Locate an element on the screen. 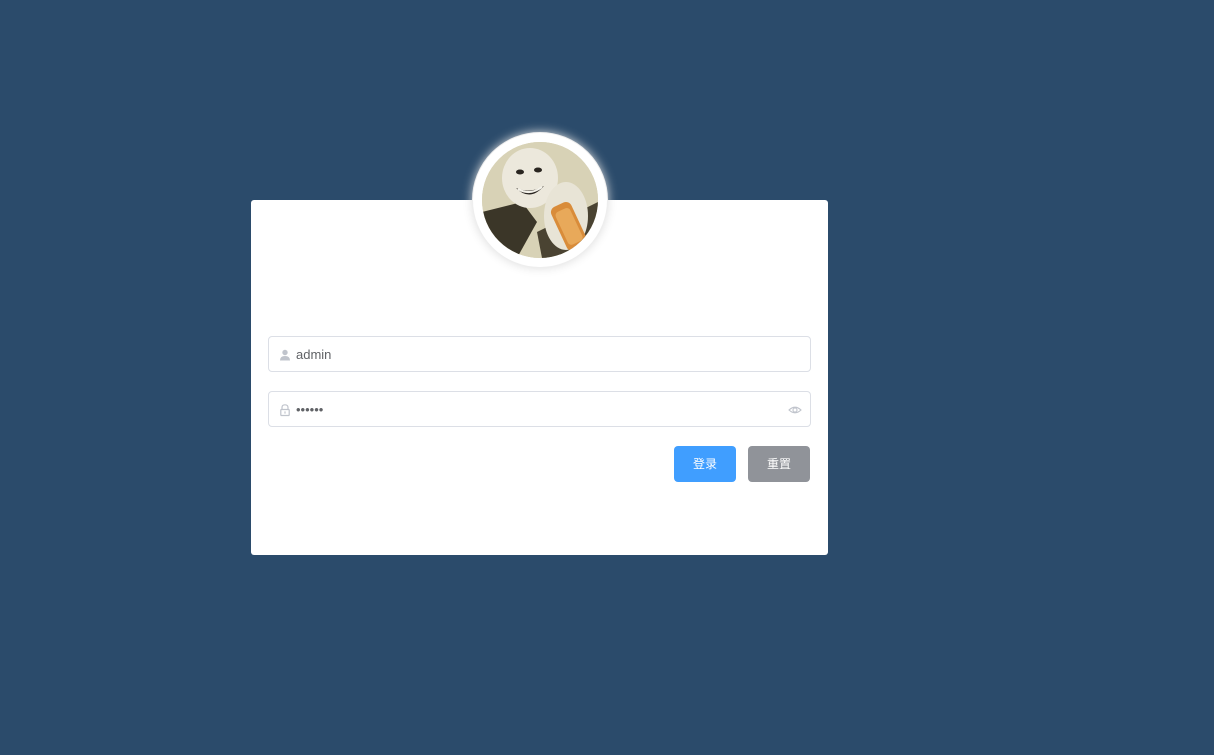 This screenshot has width=1214, height=755. avatar-image is located at coordinates (540, 200).